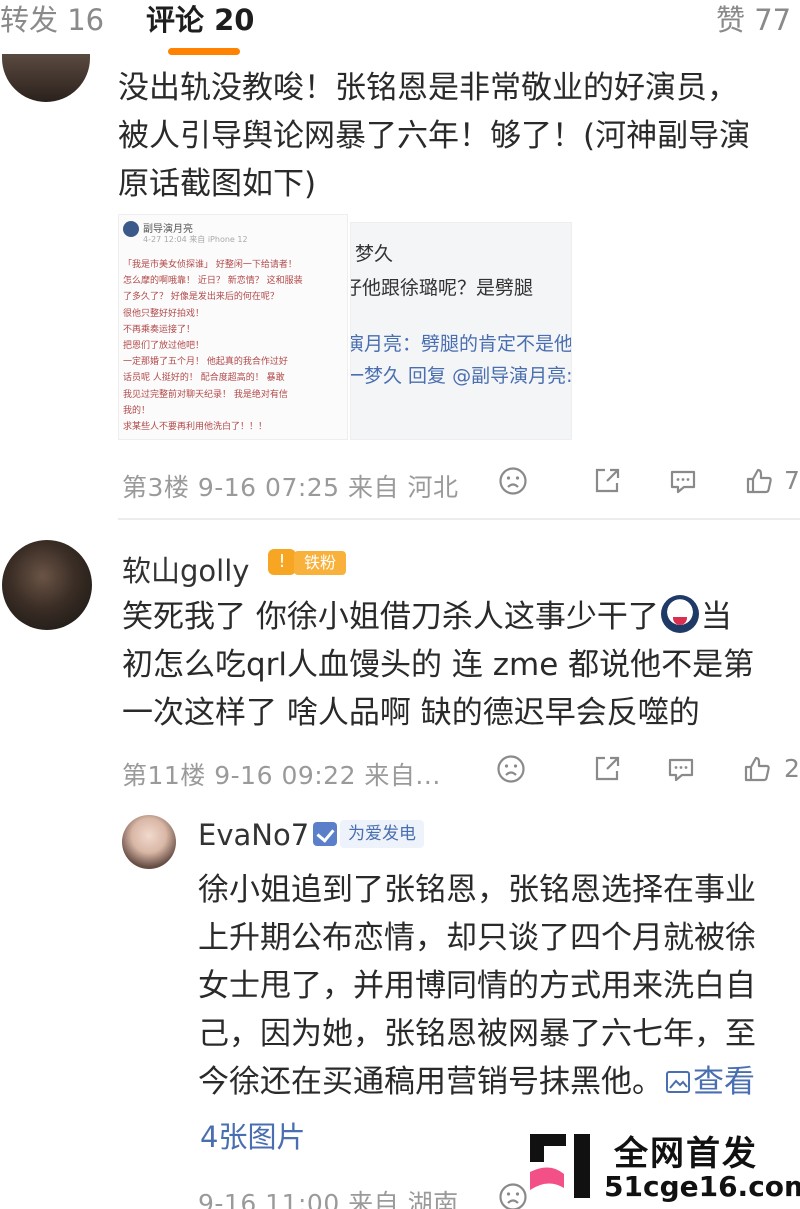  What do you see at coordinates (792, 480) in the screenshot?
I see `like-count: 7` at bounding box center [792, 480].